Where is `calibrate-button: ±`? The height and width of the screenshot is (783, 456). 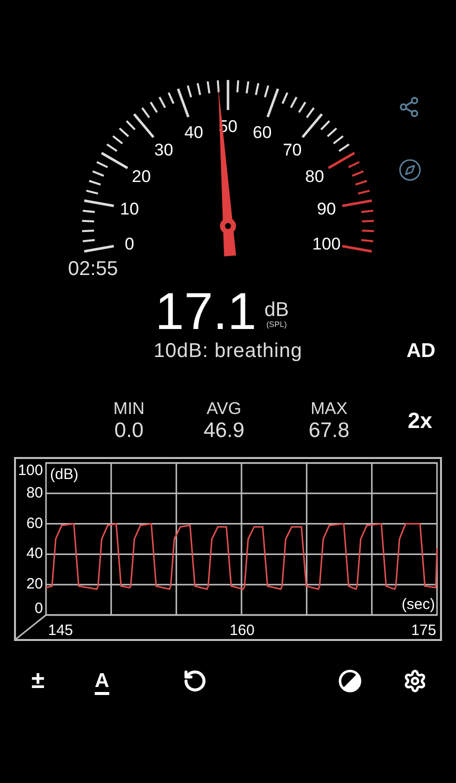 calibrate-button: ± is located at coordinates (38, 681).